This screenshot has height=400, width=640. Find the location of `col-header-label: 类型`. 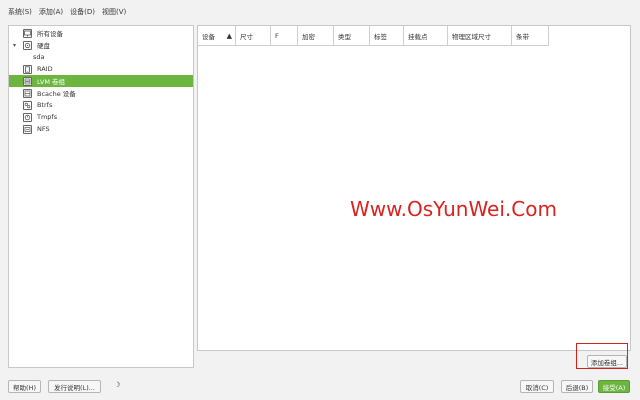

col-header-label: 类型 is located at coordinates (344, 36).